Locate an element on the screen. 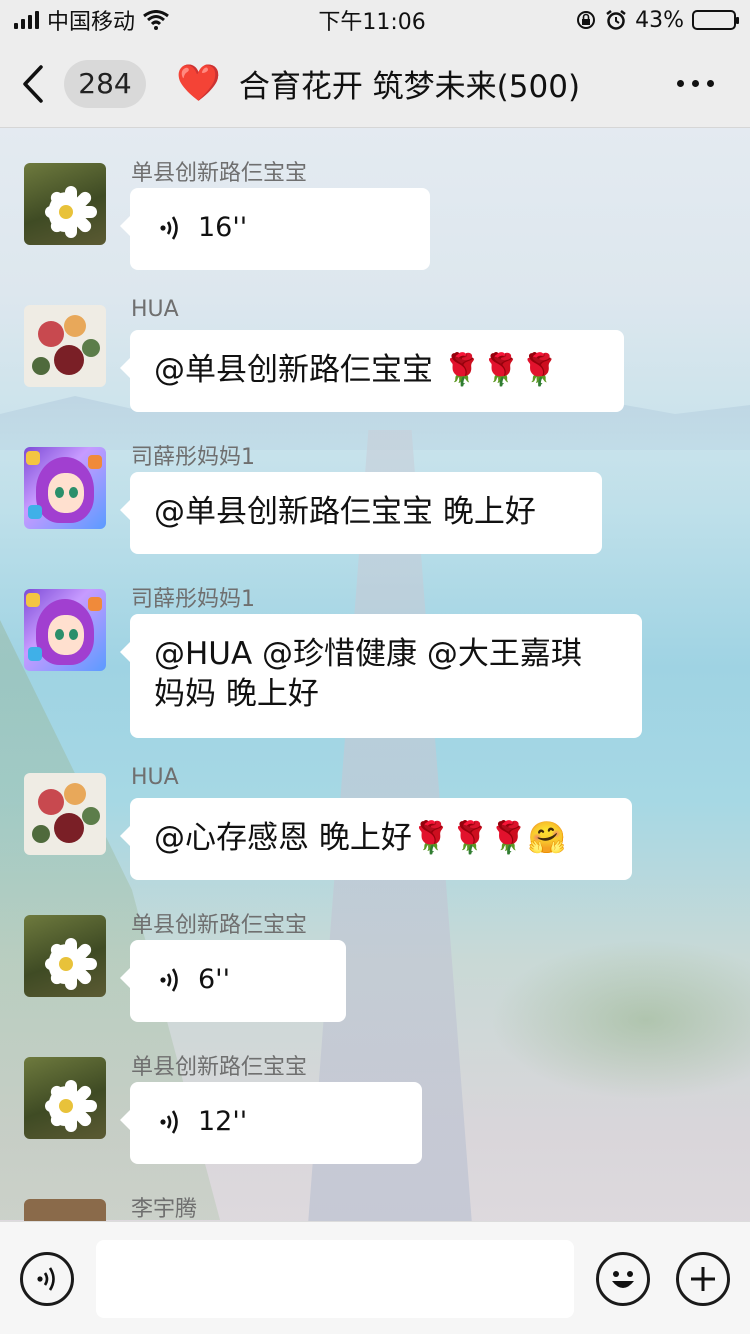  voice-input-button is located at coordinates (47, 1279).